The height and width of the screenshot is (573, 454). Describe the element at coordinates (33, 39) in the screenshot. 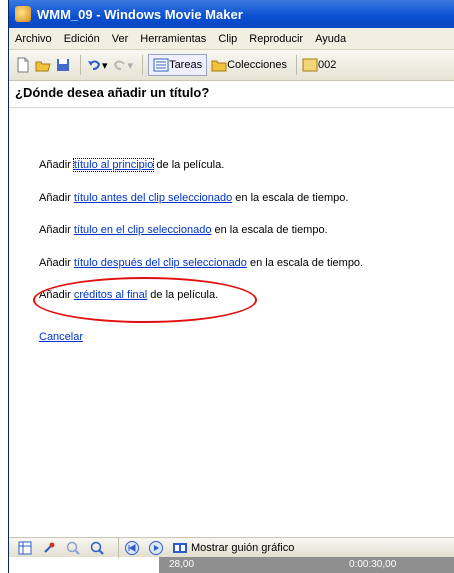

I see `menu-archivo: Archivo` at that location.